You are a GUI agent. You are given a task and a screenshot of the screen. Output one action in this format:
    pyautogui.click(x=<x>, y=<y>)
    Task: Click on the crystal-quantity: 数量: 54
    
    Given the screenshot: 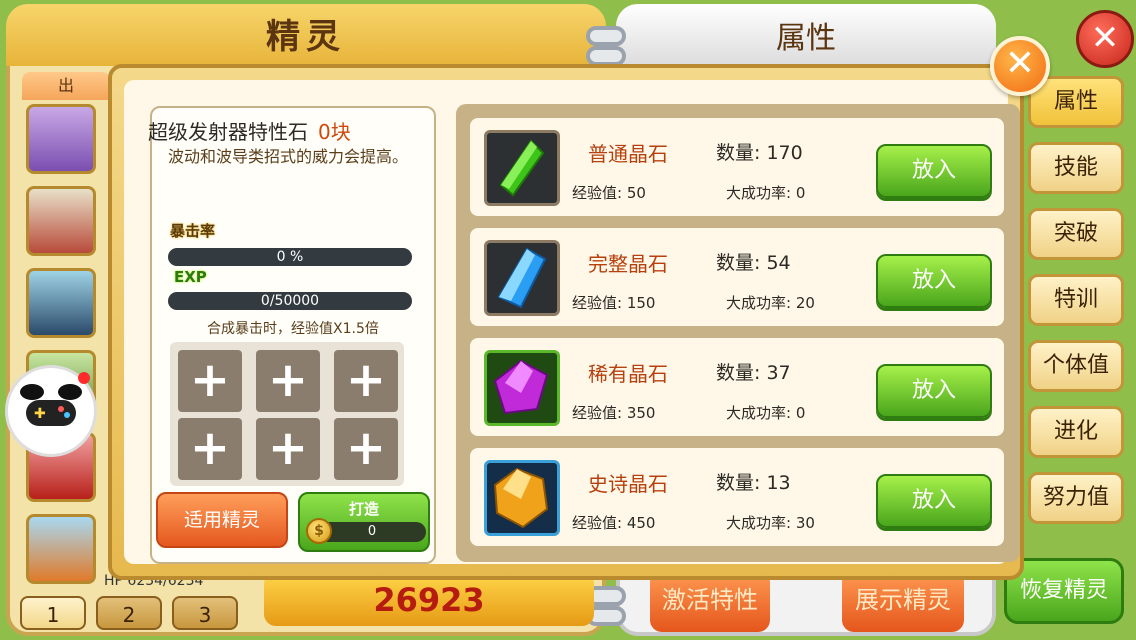 What is the action you would take?
    pyautogui.click(x=753, y=263)
    